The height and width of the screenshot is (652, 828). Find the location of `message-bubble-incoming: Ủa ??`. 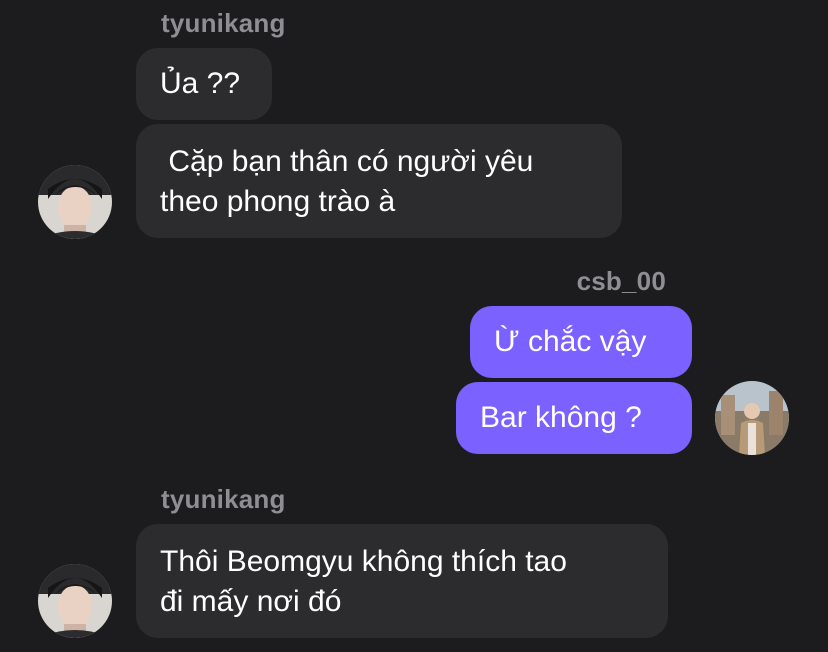

message-bubble-incoming: Ủa ?? is located at coordinates (204, 84).